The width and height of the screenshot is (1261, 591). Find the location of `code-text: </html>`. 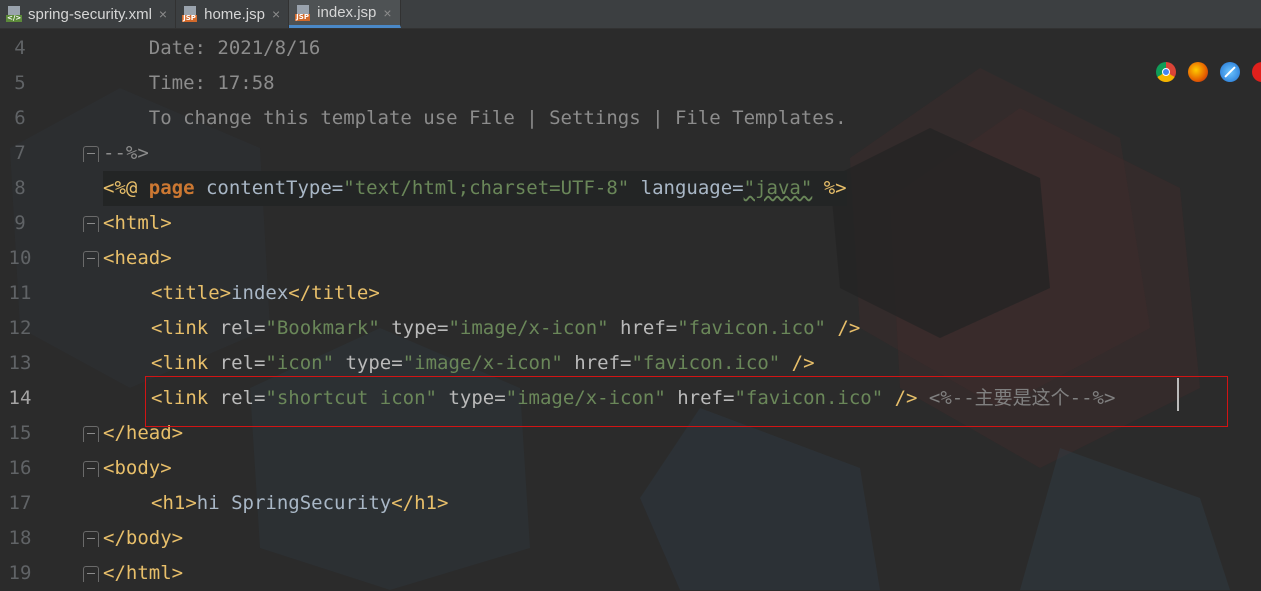

code-text: </html> is located at coordinates (143, 573).